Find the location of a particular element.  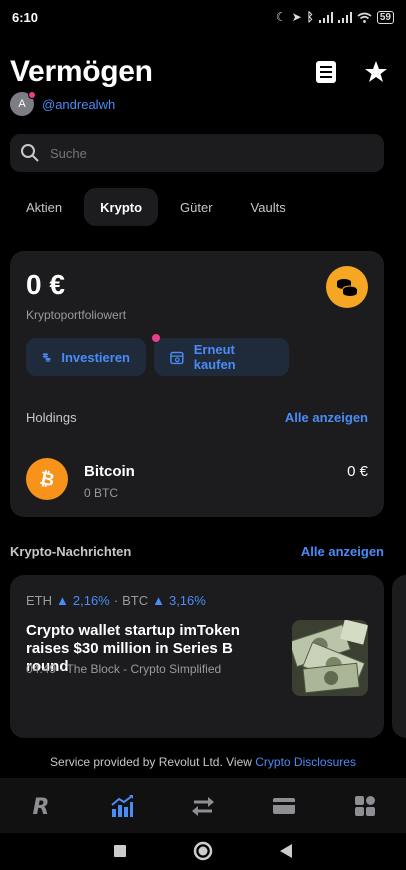

back-triangle-icon is located at coordinates (286, 853).